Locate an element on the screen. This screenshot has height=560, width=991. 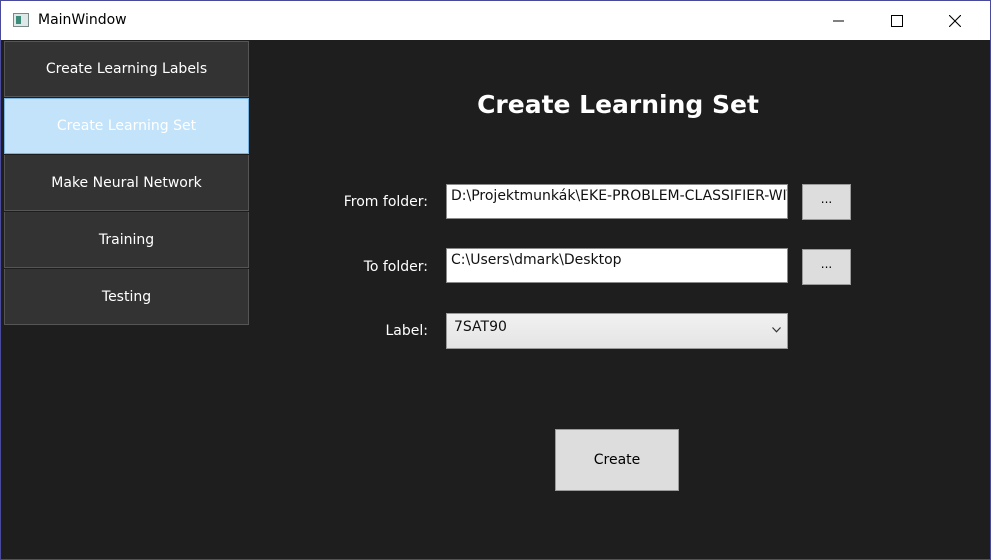
create-button: Create is located at coordinates (617, 460).